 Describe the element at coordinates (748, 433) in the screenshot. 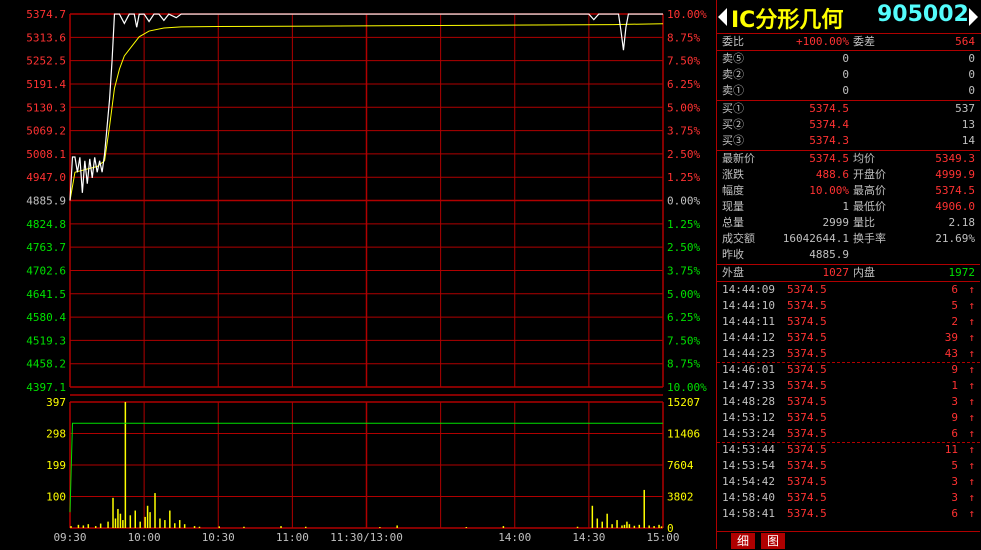

I see `tick-time: 14:53:24` at that location.